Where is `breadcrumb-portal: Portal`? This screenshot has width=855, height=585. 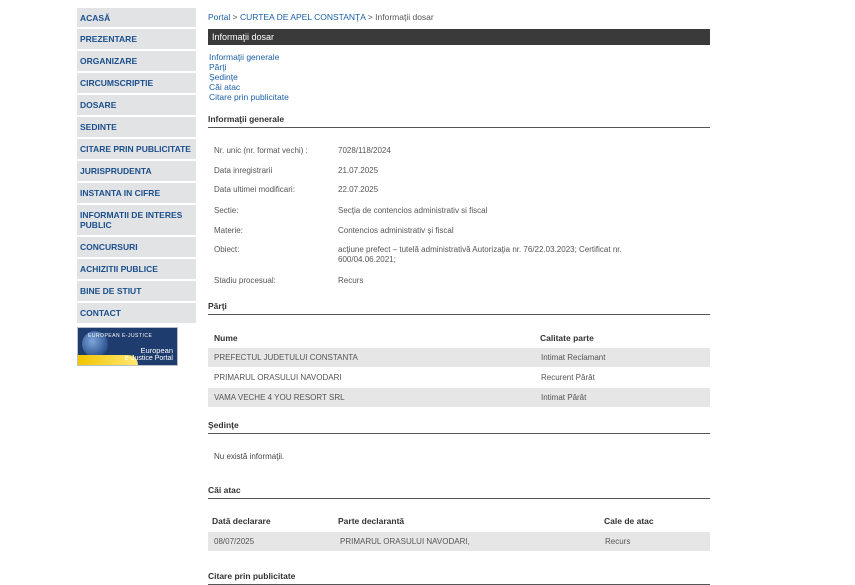
breadcrumb-portal: Portal is located at coordinates (219, 17).